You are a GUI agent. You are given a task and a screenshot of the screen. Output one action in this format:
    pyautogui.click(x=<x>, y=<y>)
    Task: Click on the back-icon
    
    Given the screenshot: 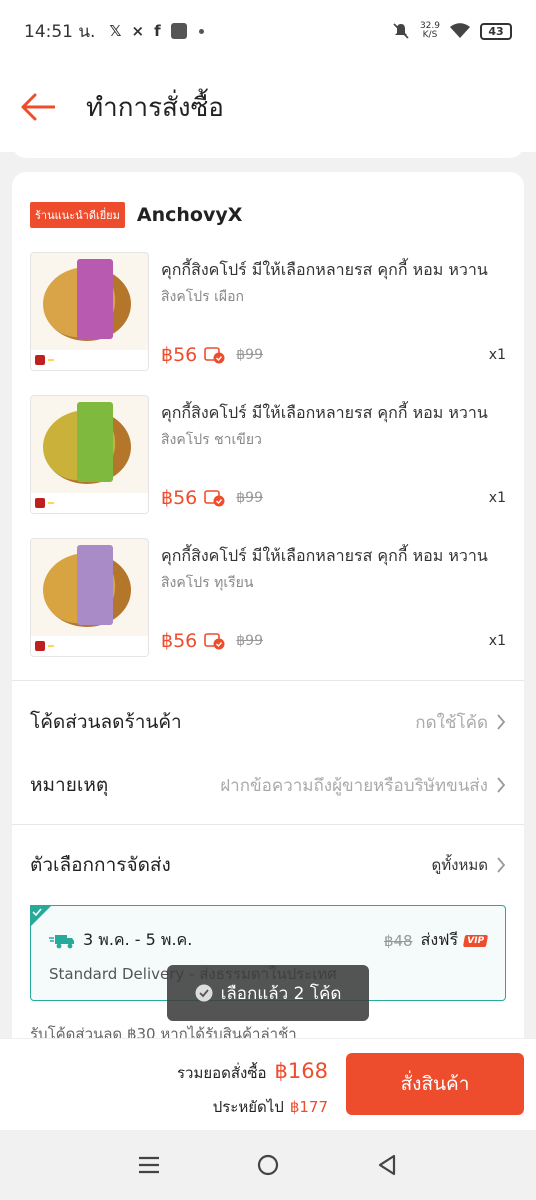 What is the action you would take?
    pyautogui.click(x=386, y=1165)
    